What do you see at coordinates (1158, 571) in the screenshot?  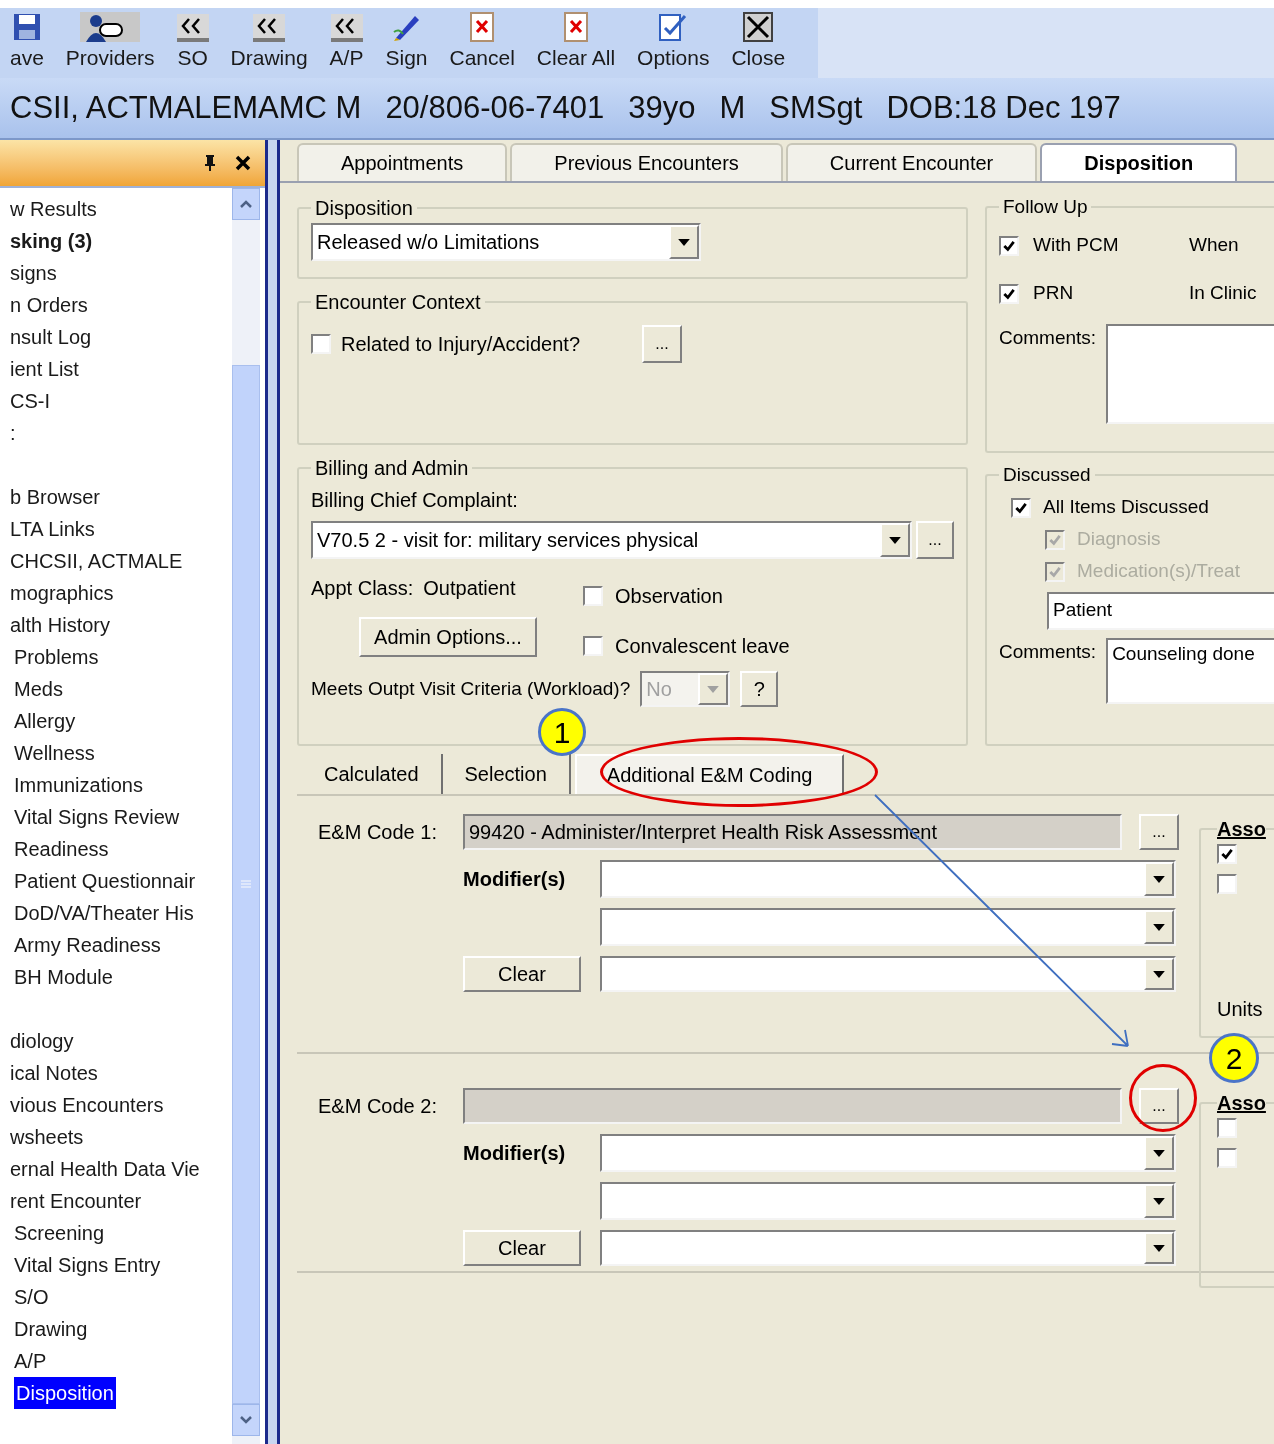 I see `checkbox-label: Medication(s)/Treat` at bounding box center [1158, 571].